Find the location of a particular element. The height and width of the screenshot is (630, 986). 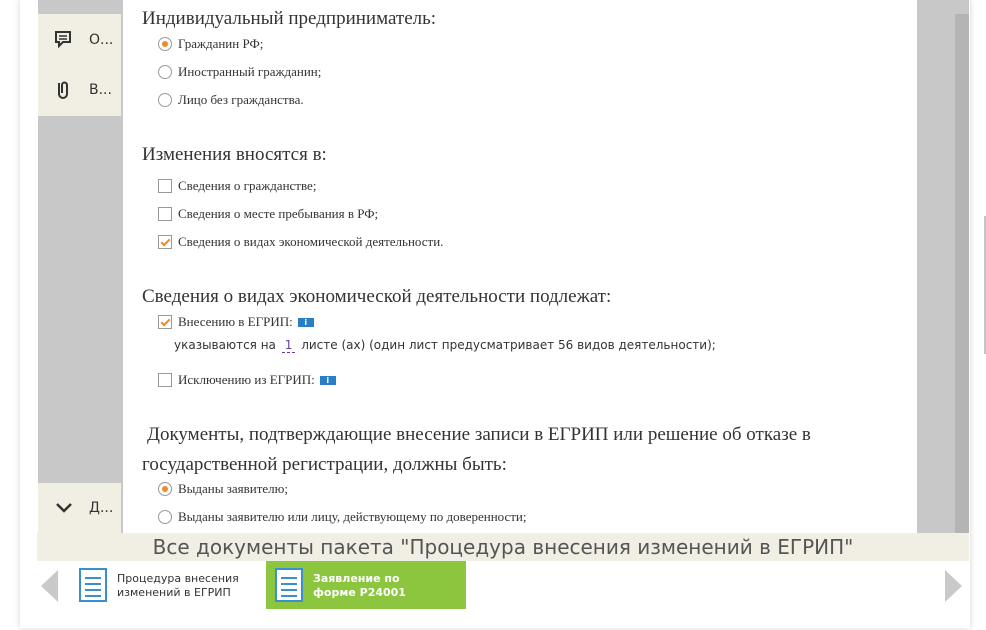

chevron-down-icon is located at coordinates (64, 508).